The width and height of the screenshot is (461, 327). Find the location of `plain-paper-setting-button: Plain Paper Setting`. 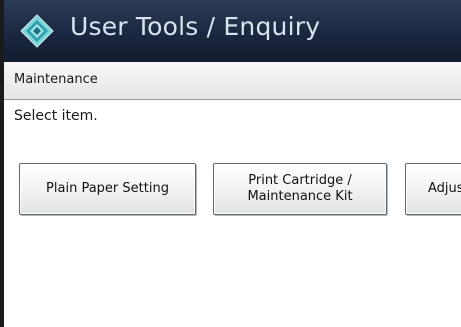

plain-paper-setting-button: Plain Paper Setting is located at coordinates (107, 189).